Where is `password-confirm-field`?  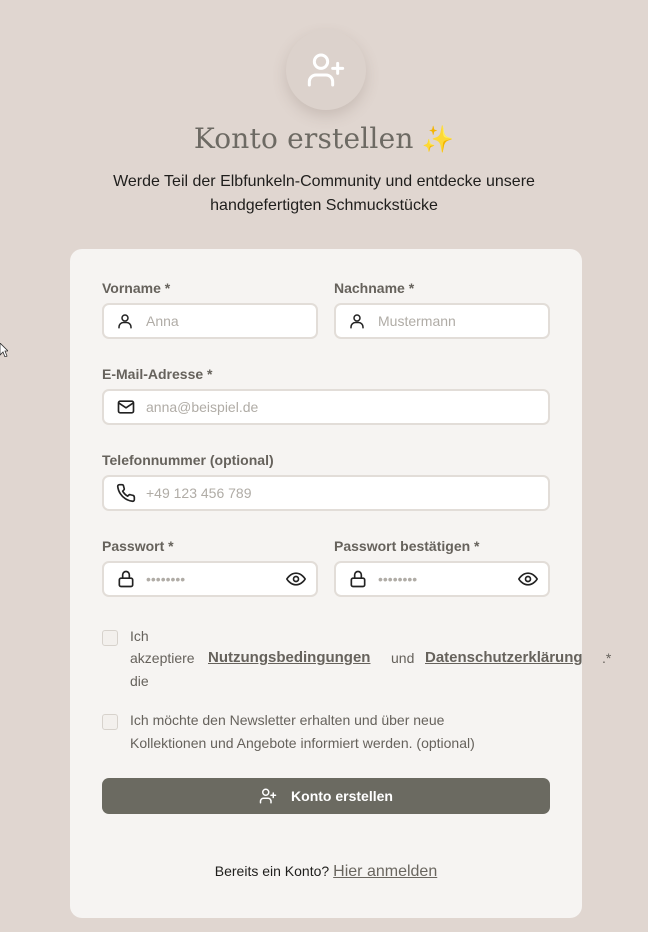 password-confirm-field is located at coordinates (442, 579).